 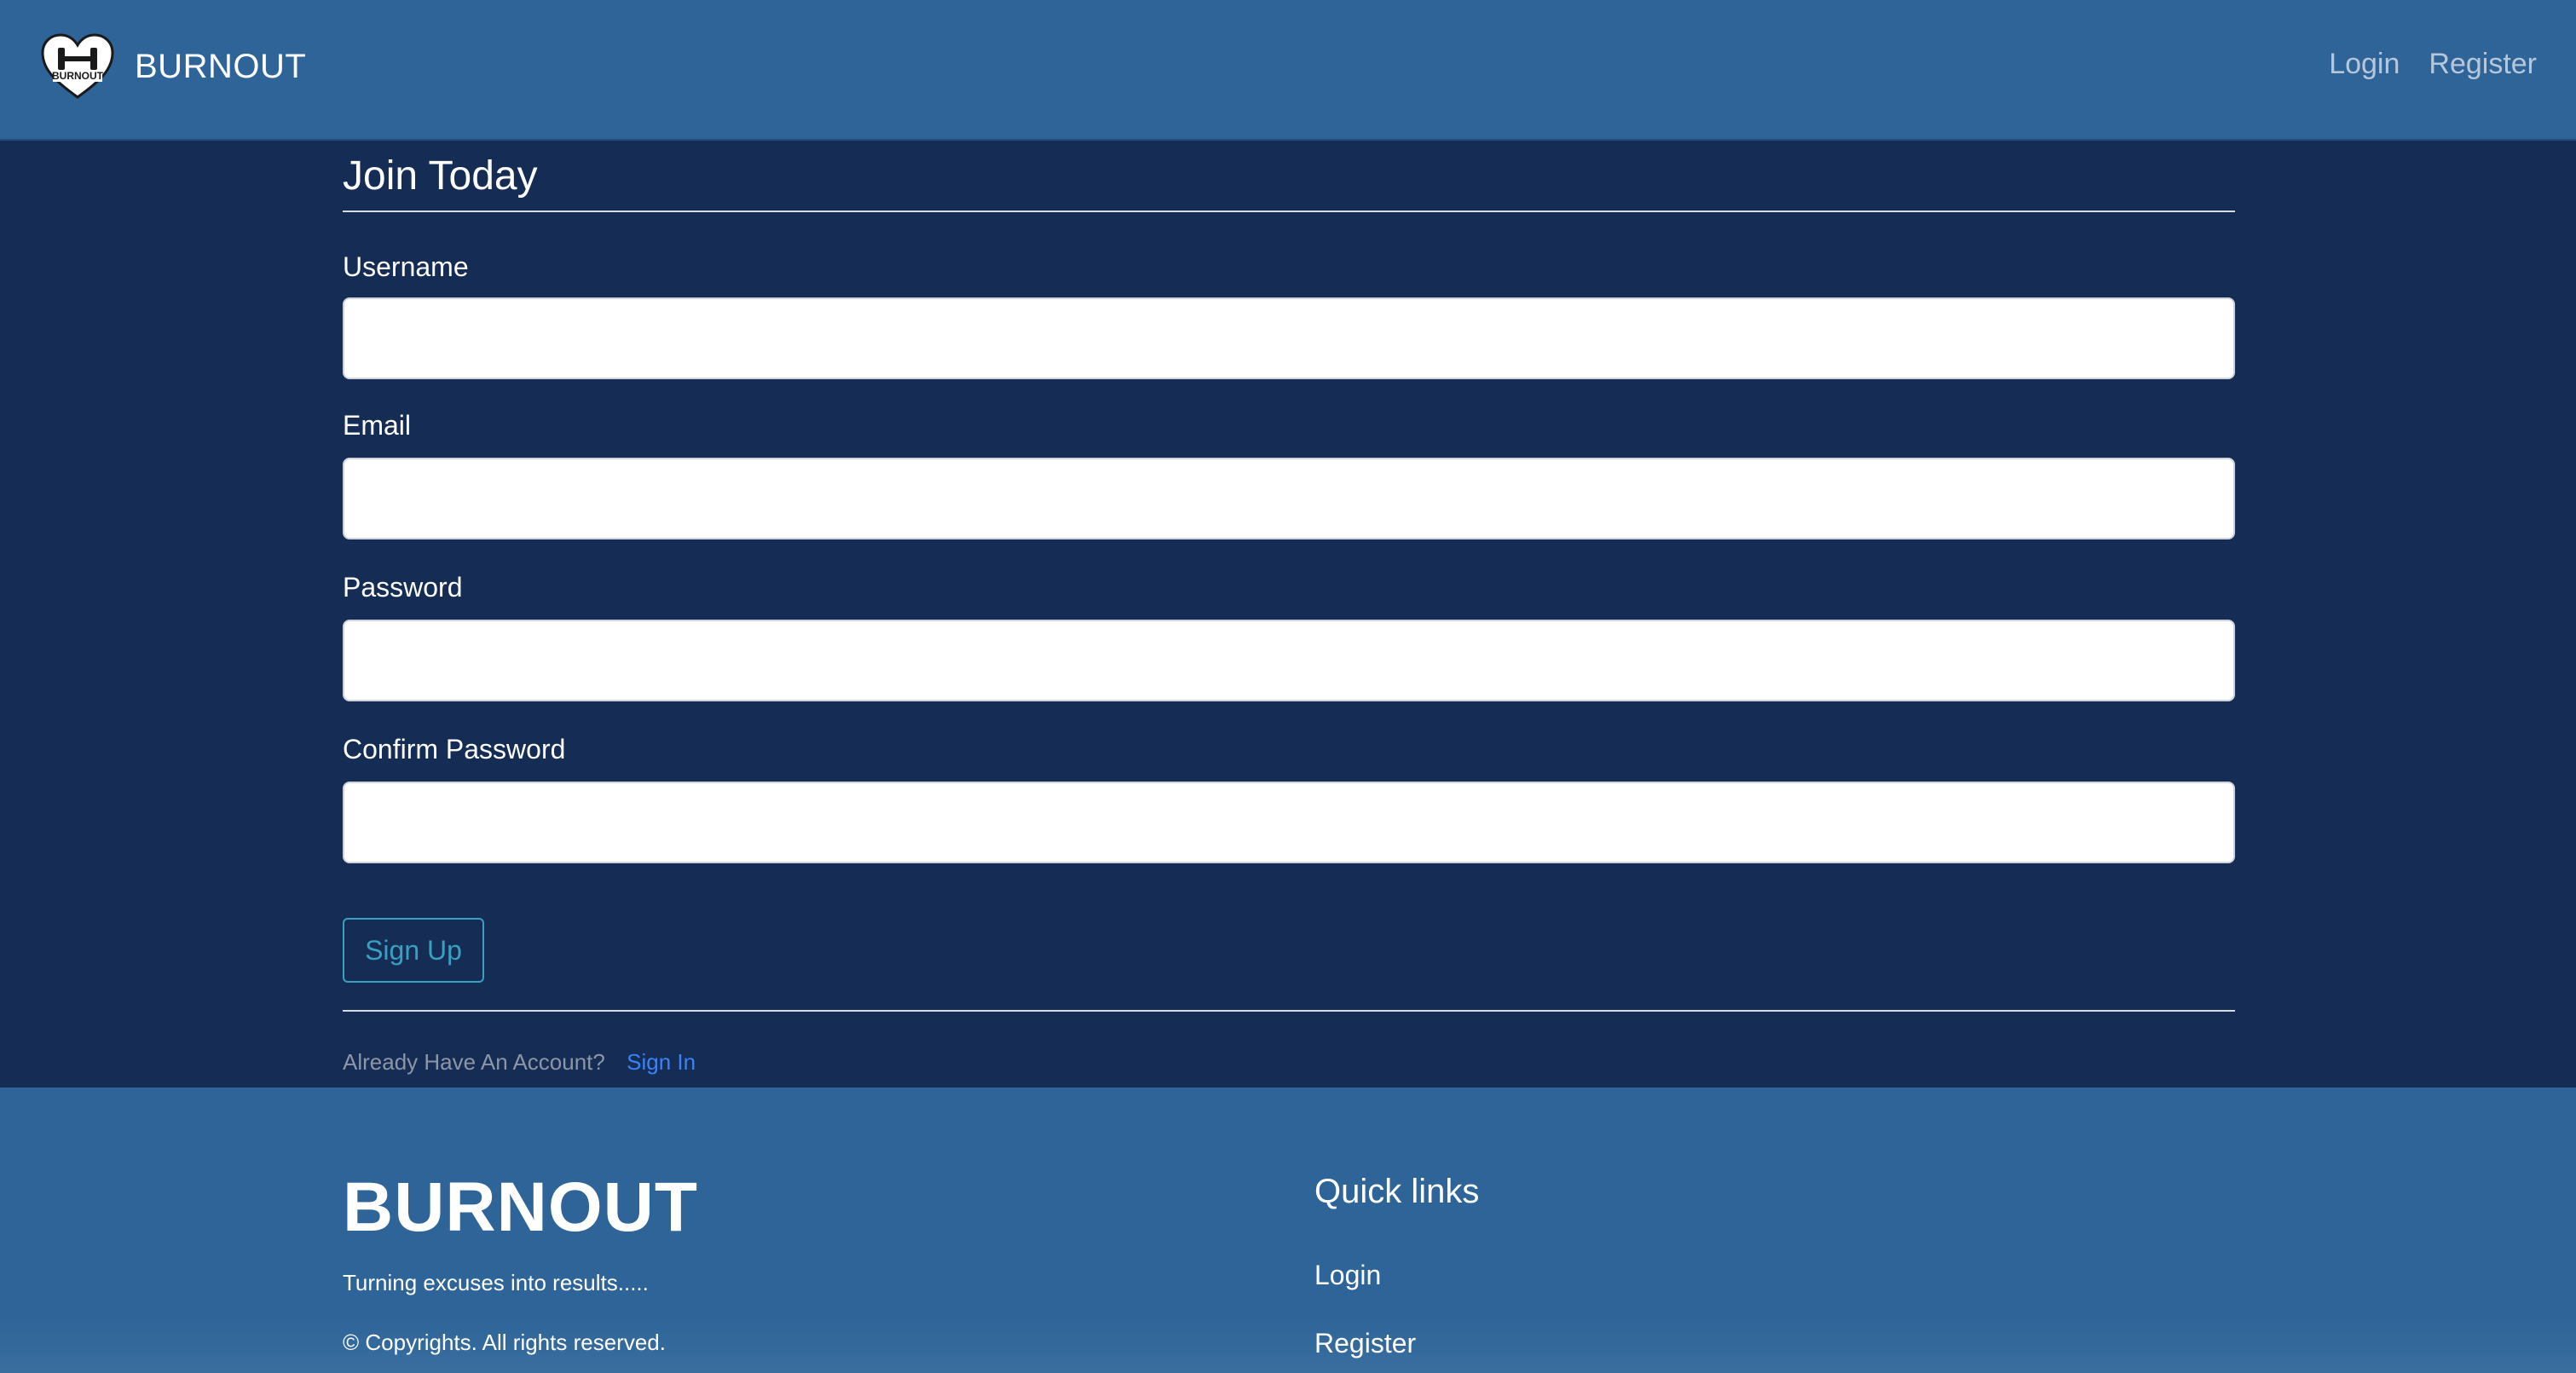 What do you see at coordinates (220, 67) in the screenshot?
I see `brand-name: BURNOUT` at bounding box center [220, 67].